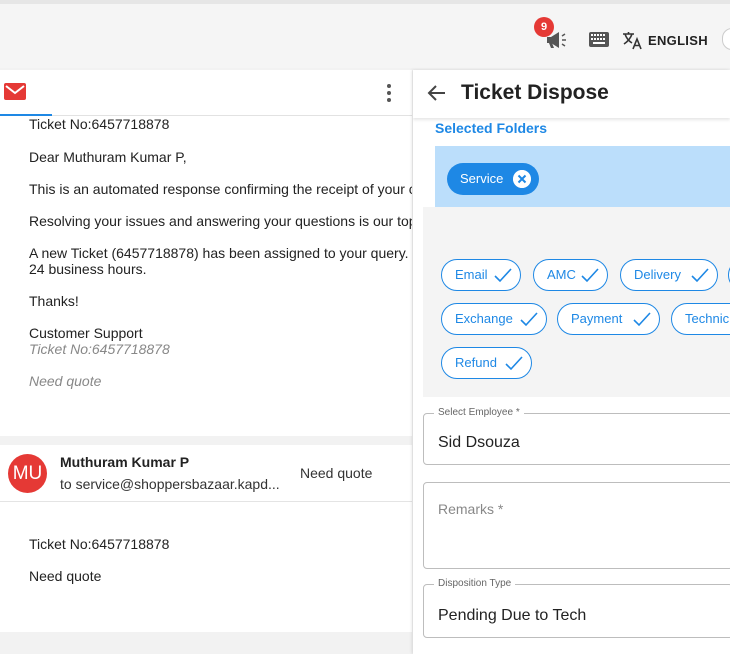  I want to click on chip-label: Payment, so click(597, 318).